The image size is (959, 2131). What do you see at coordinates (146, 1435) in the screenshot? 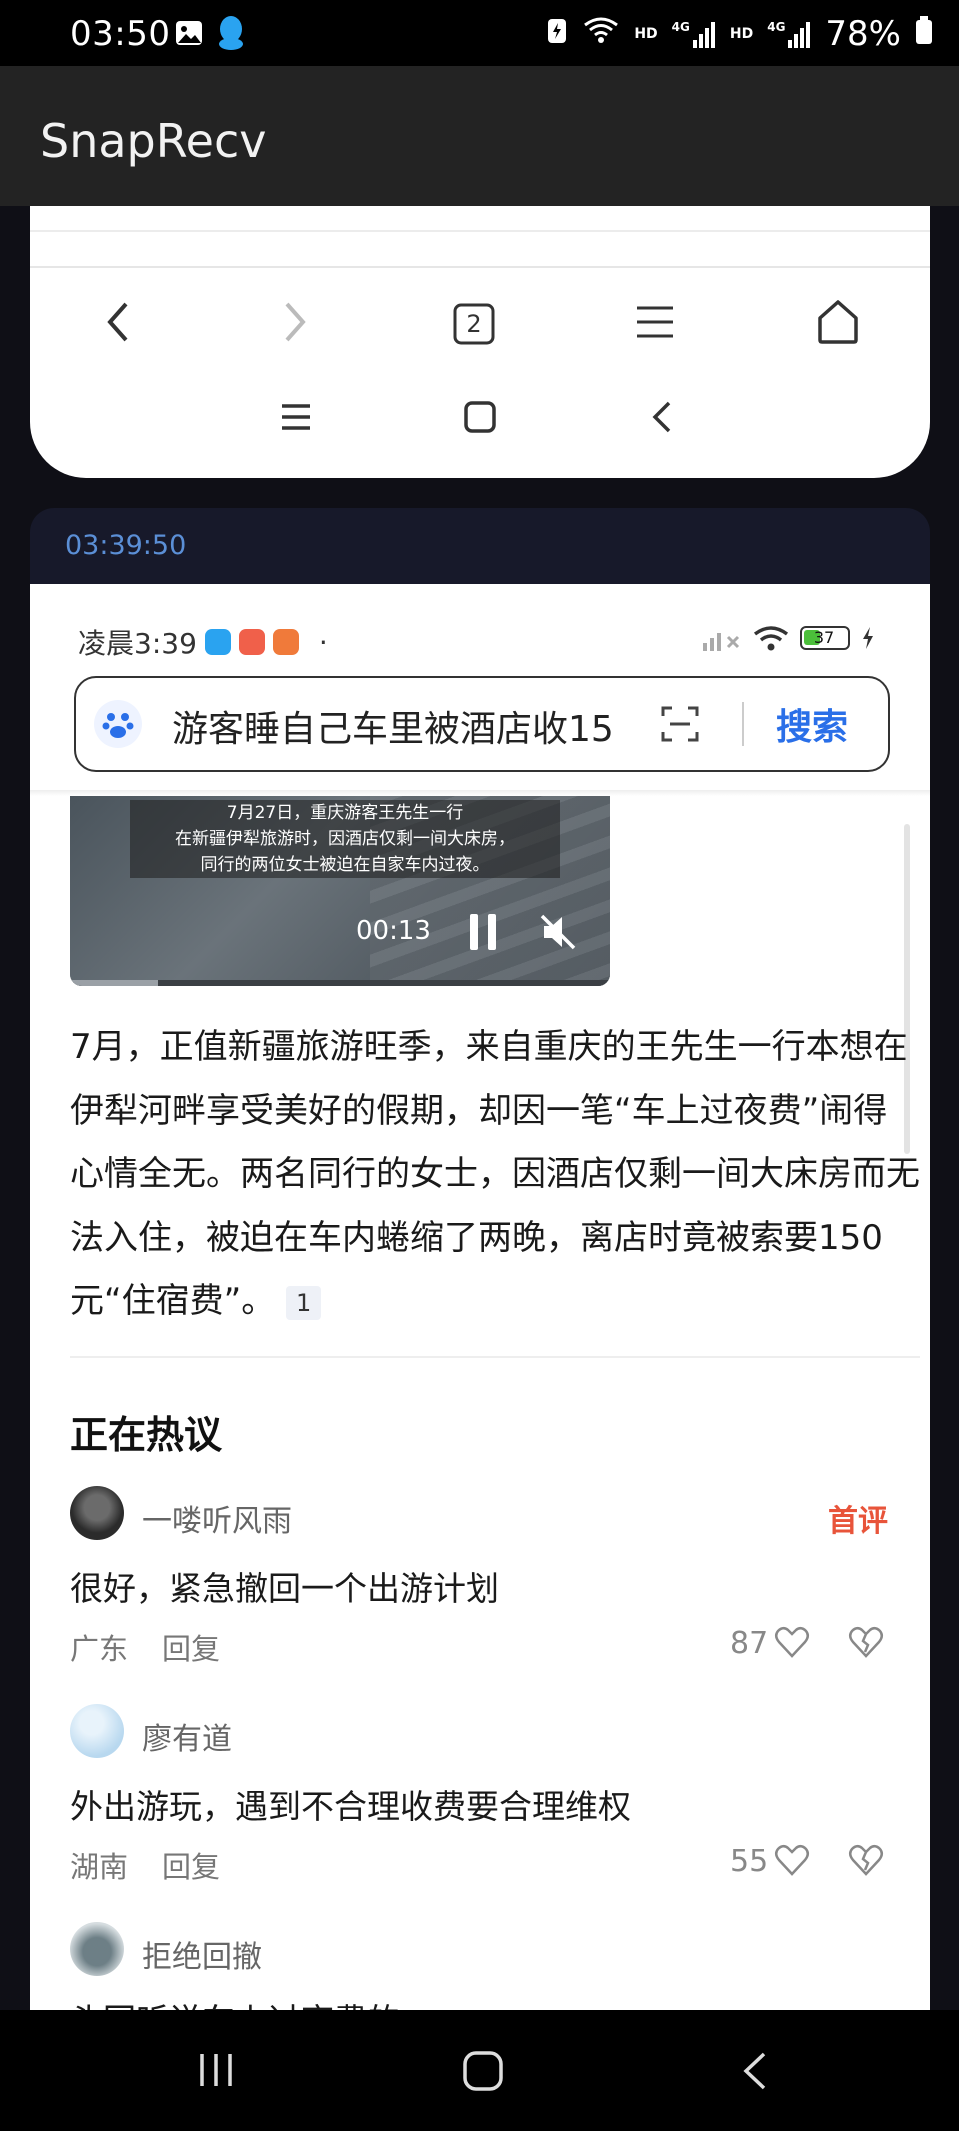
I see `hot-discussion-title: 正在热议` at bounding box center [146, 1435].